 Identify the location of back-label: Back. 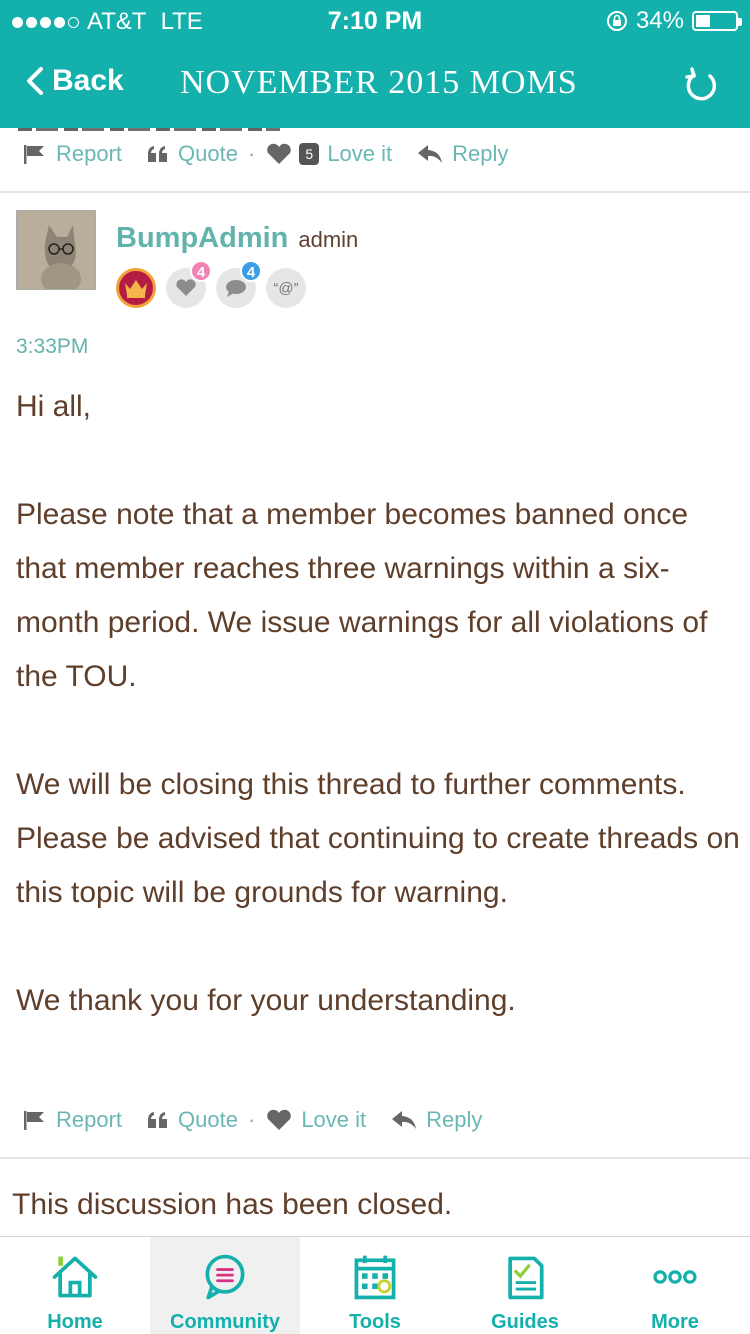
(88, 80).